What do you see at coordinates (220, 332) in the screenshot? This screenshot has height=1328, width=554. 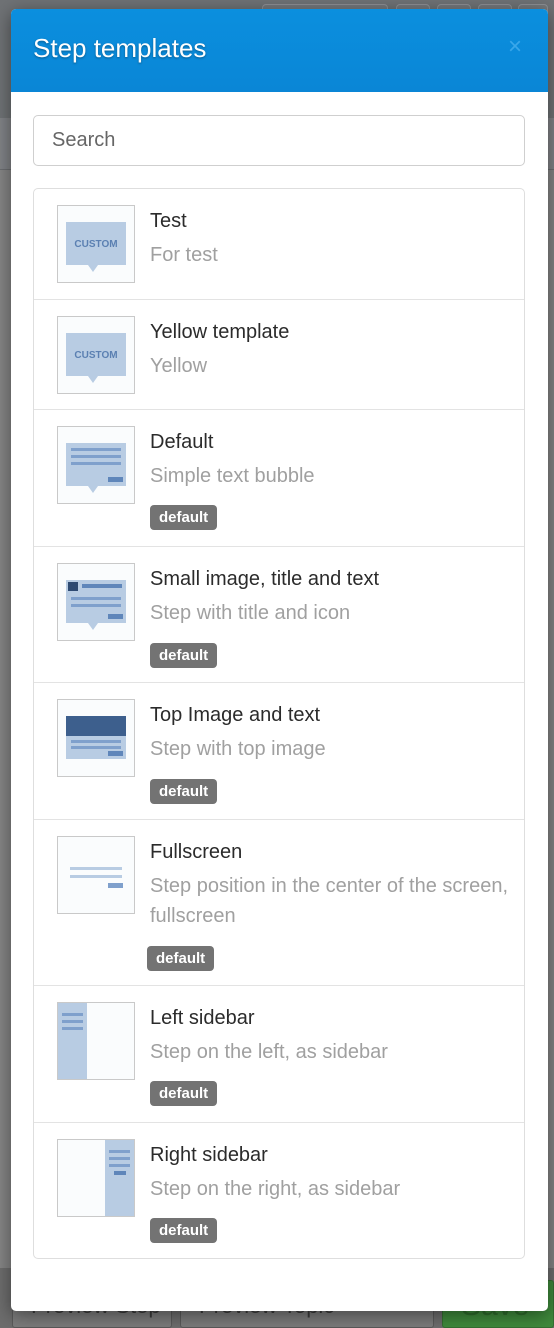 I see `template-title: Yellow template` at bounding box center [220, 332].